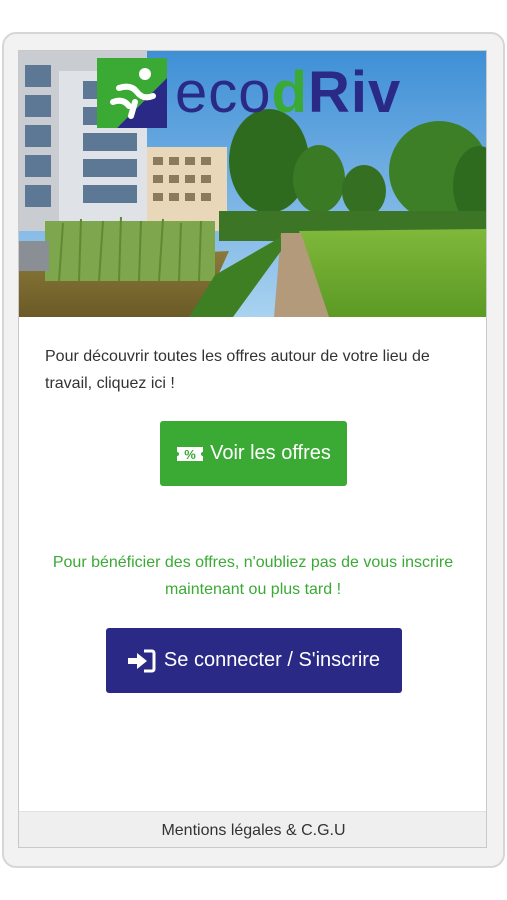 The image size is (507, 900). I want to click on legal-terms-link: Mentions légales & C.G.U, so click(253, 831).